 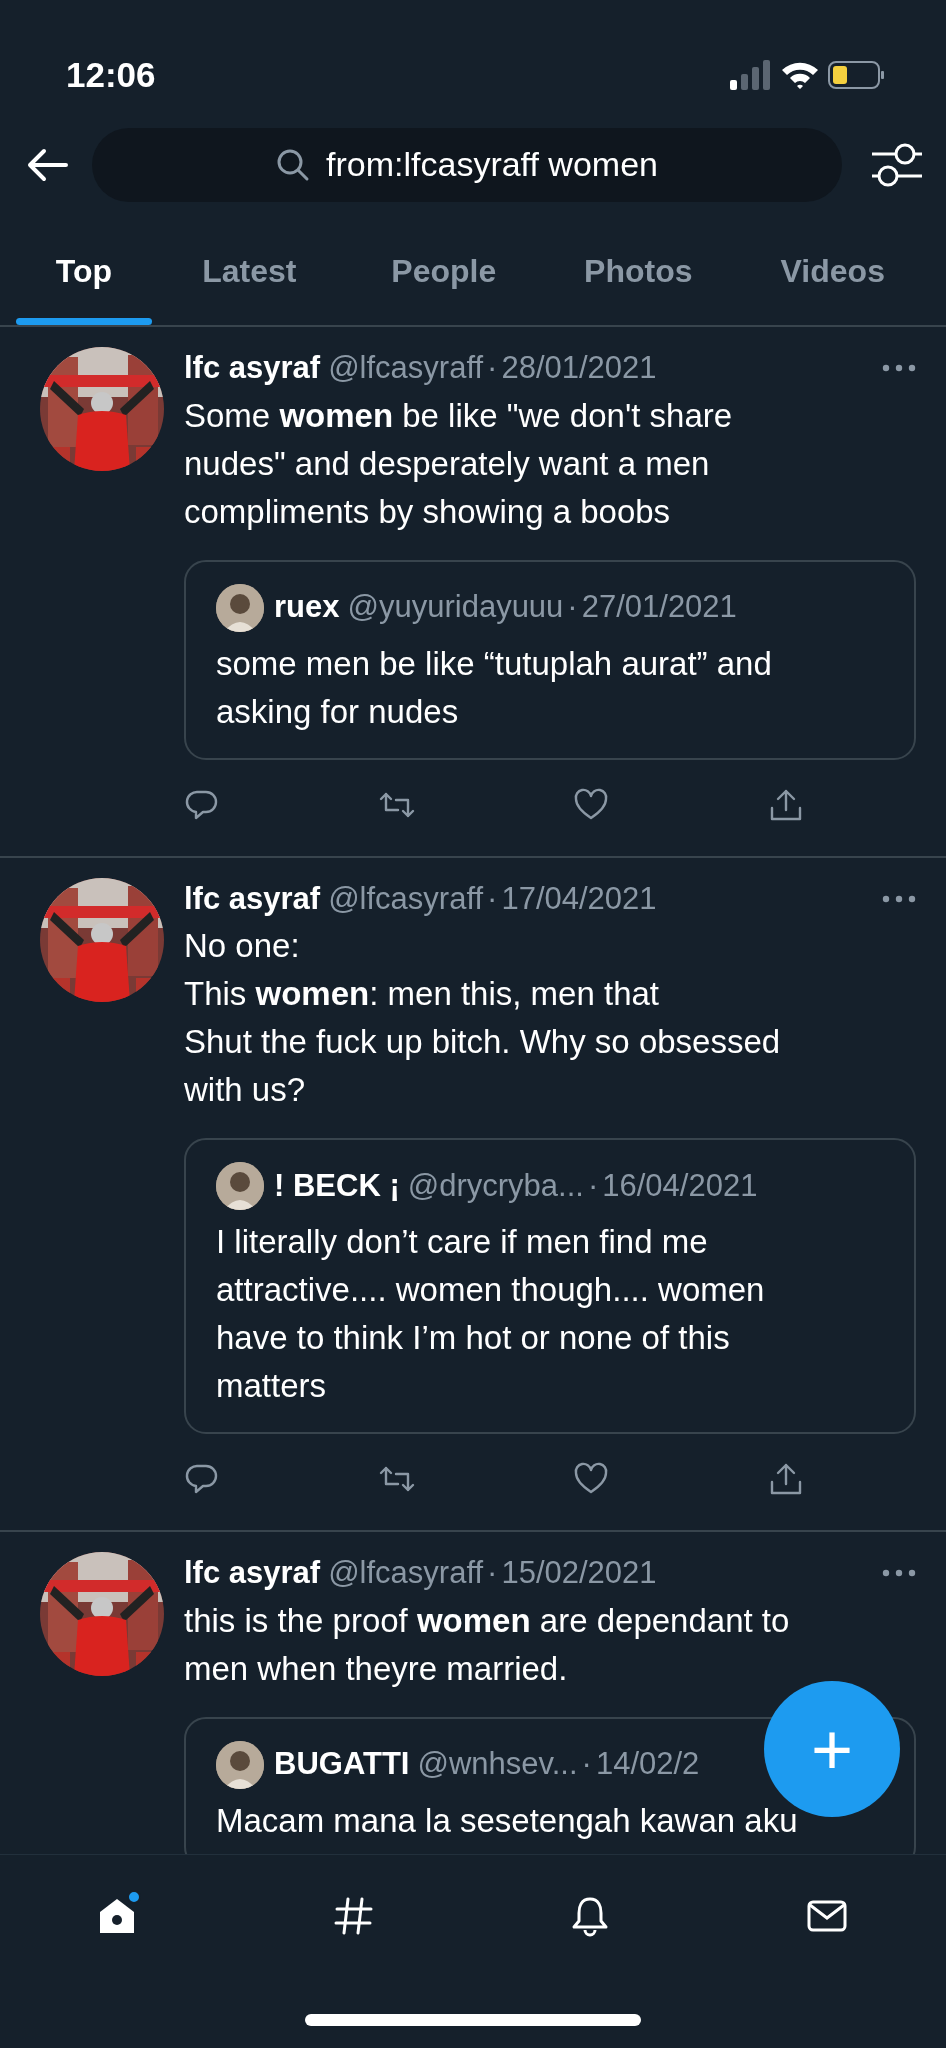 I want to click on tab: People, so click(x=443, y=271).